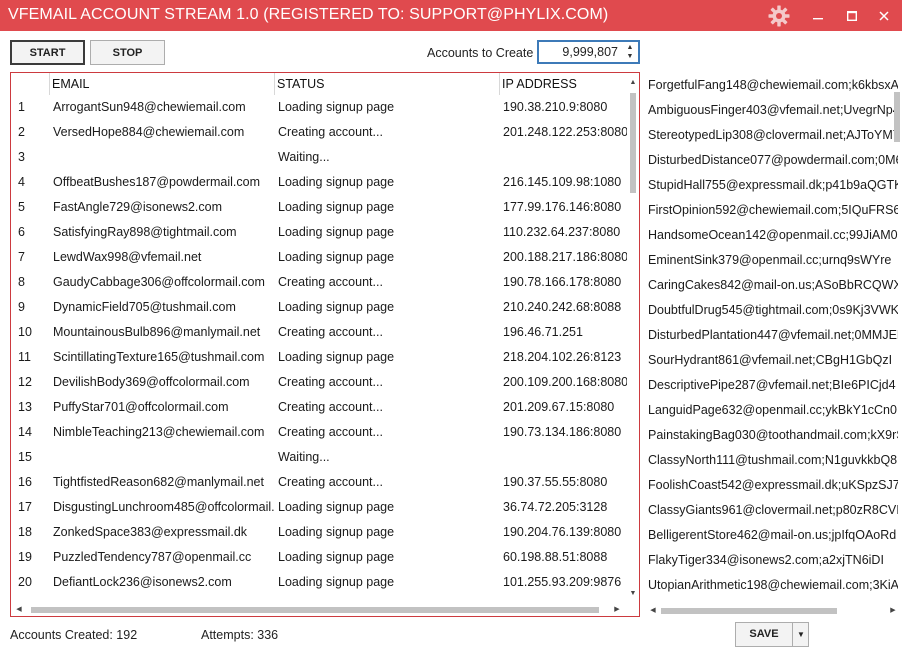  I want to click on grid-horizontal-scrollbar: ◀ ▶, so click(320, 609).